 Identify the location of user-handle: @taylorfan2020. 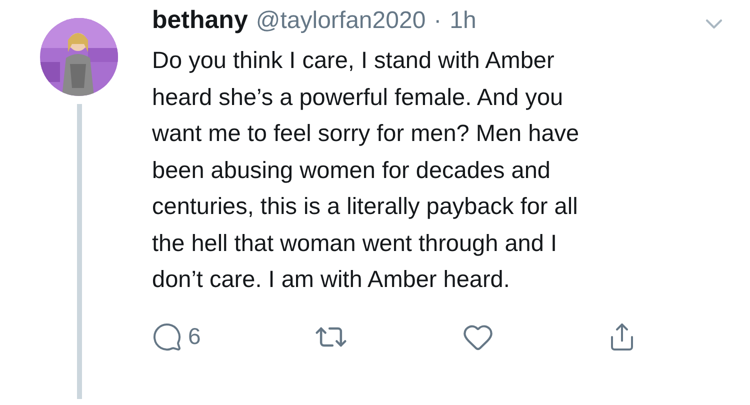
(341, 21).